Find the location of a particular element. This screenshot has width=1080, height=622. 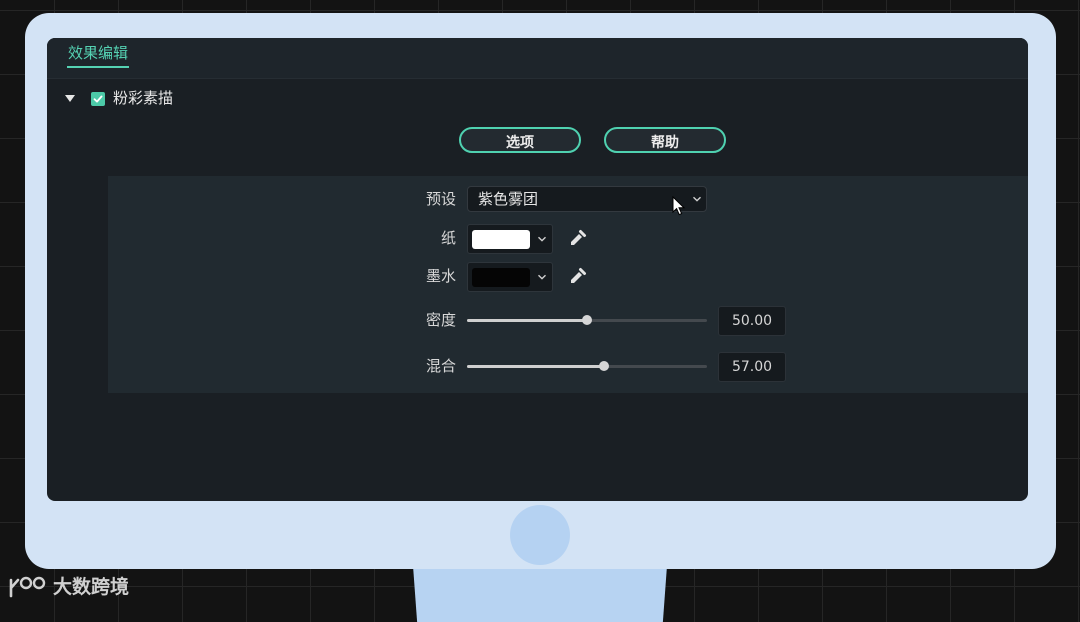

density-slider-thumb is located at coordinates (587, 320).